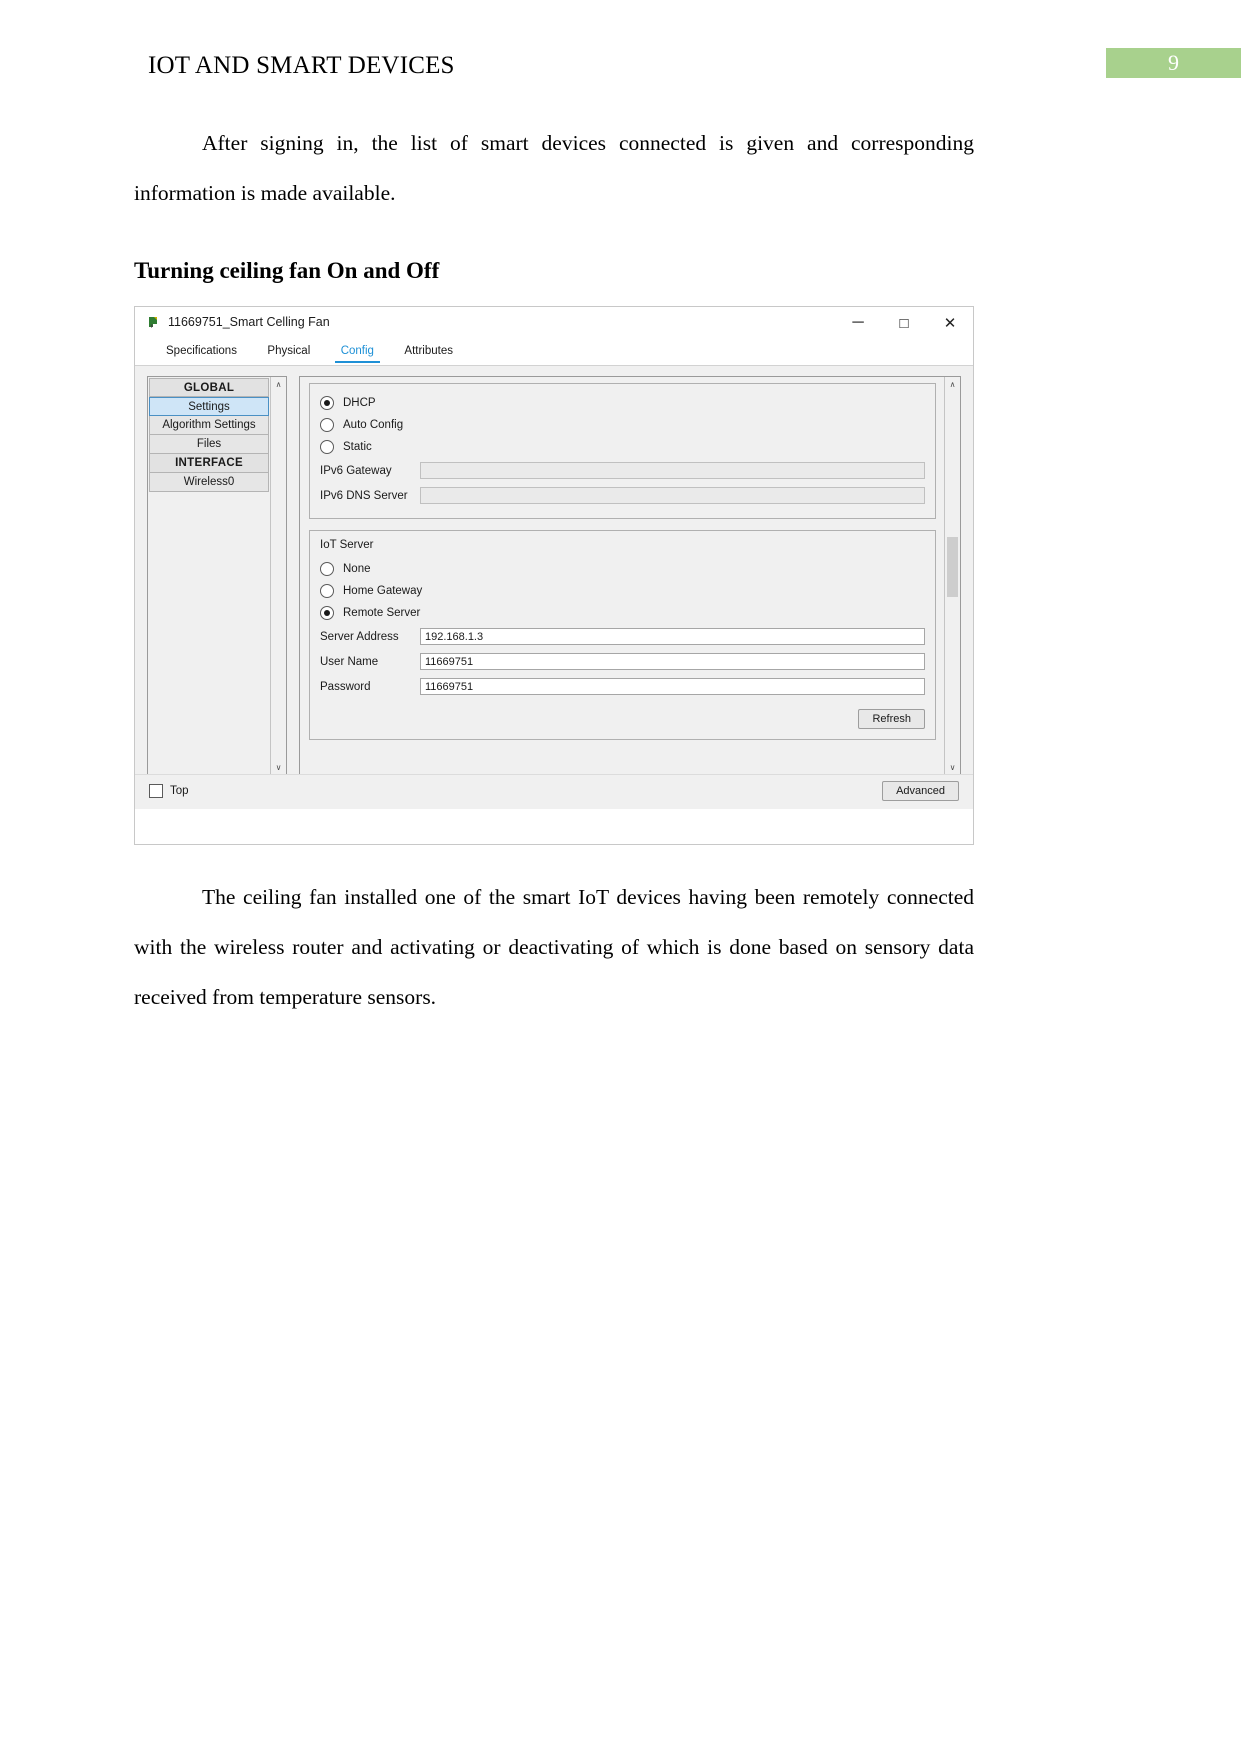  What do you see at coordinates (952, 767) in the screenshot?
I see `config-scroll-down-icon: ∨` at bounding box center [952, 767].